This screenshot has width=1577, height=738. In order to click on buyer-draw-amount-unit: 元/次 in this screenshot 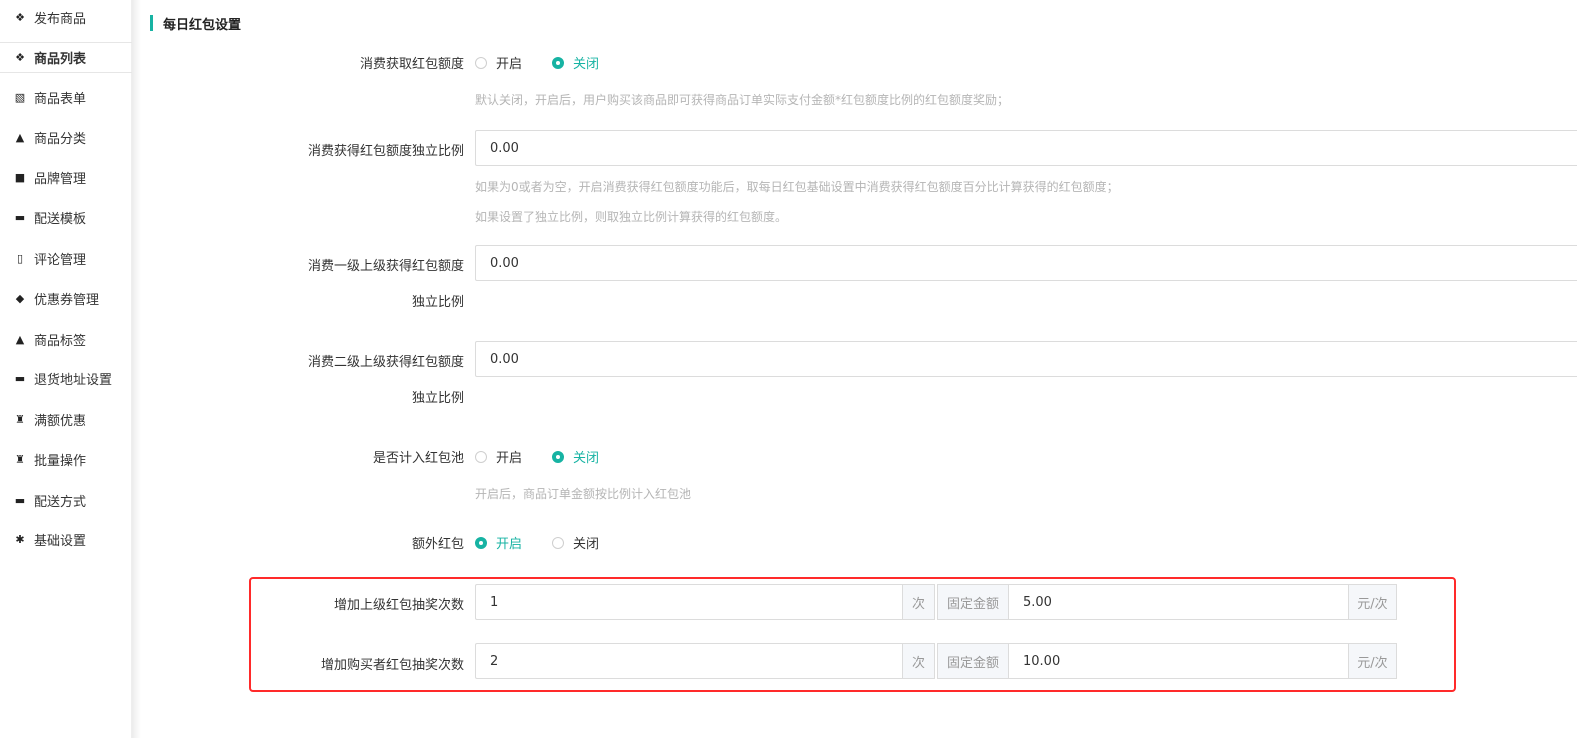, I will do `click(1372, 661)`.